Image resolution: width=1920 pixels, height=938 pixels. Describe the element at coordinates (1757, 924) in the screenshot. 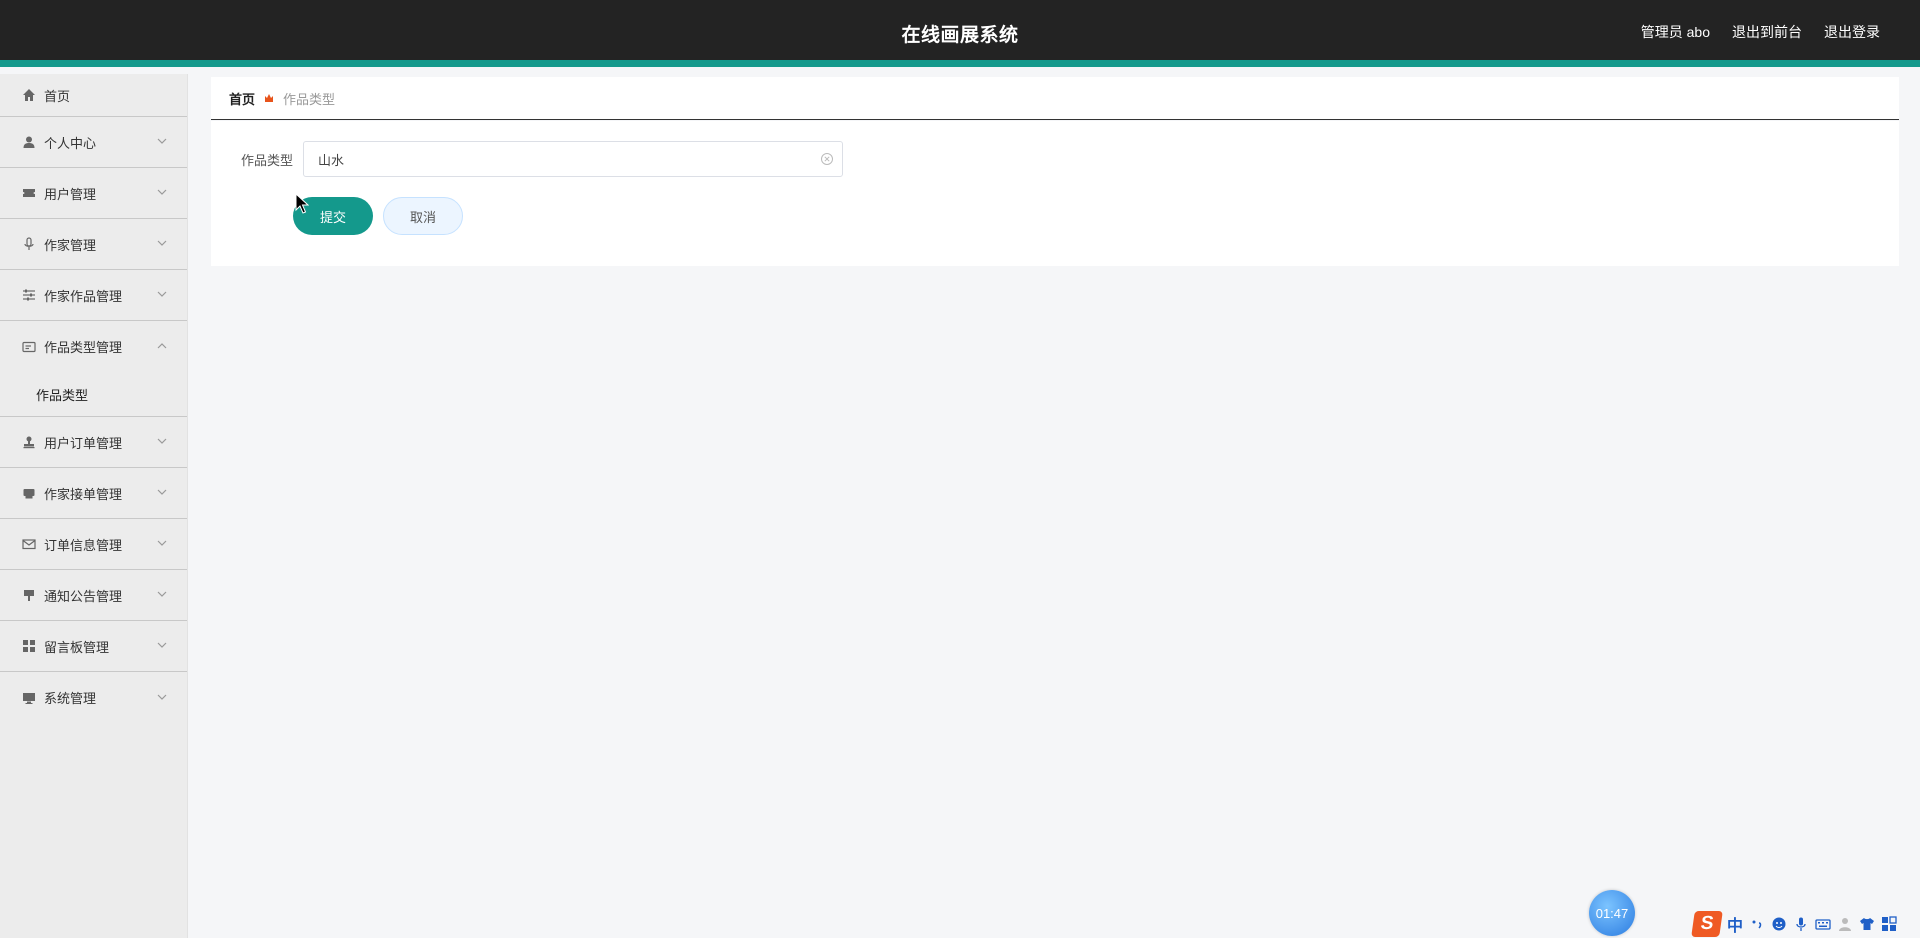

I see `punctuation-icon` at that location.